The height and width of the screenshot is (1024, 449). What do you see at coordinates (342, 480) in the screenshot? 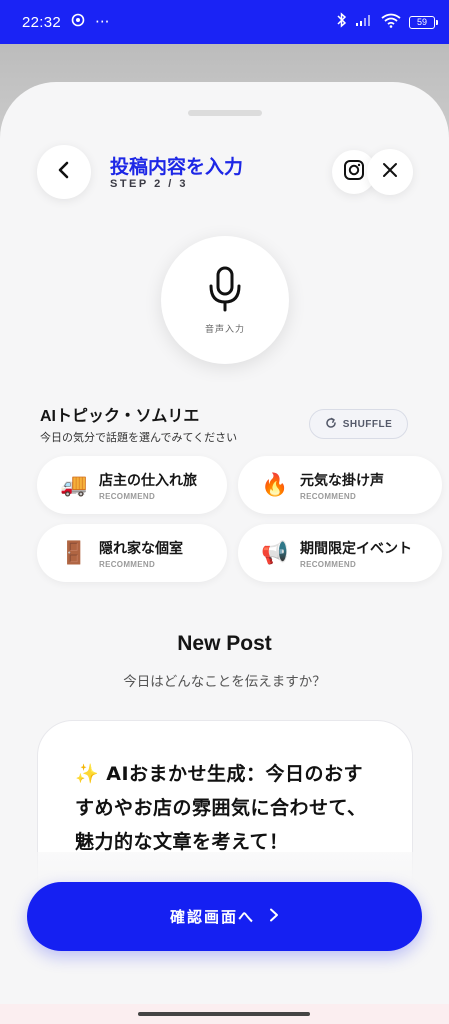
I see `topic-chip-label: 元気な掛け声` at bounding box center [342, 480].